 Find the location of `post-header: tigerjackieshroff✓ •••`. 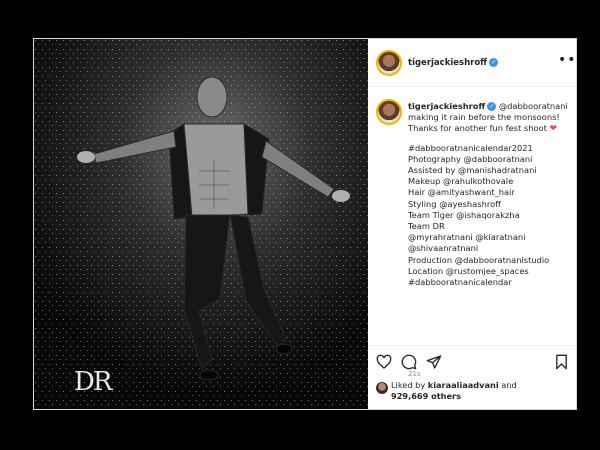

post-header: tigerjackieshroff✓ ••• is located at coordinates (472, 63).